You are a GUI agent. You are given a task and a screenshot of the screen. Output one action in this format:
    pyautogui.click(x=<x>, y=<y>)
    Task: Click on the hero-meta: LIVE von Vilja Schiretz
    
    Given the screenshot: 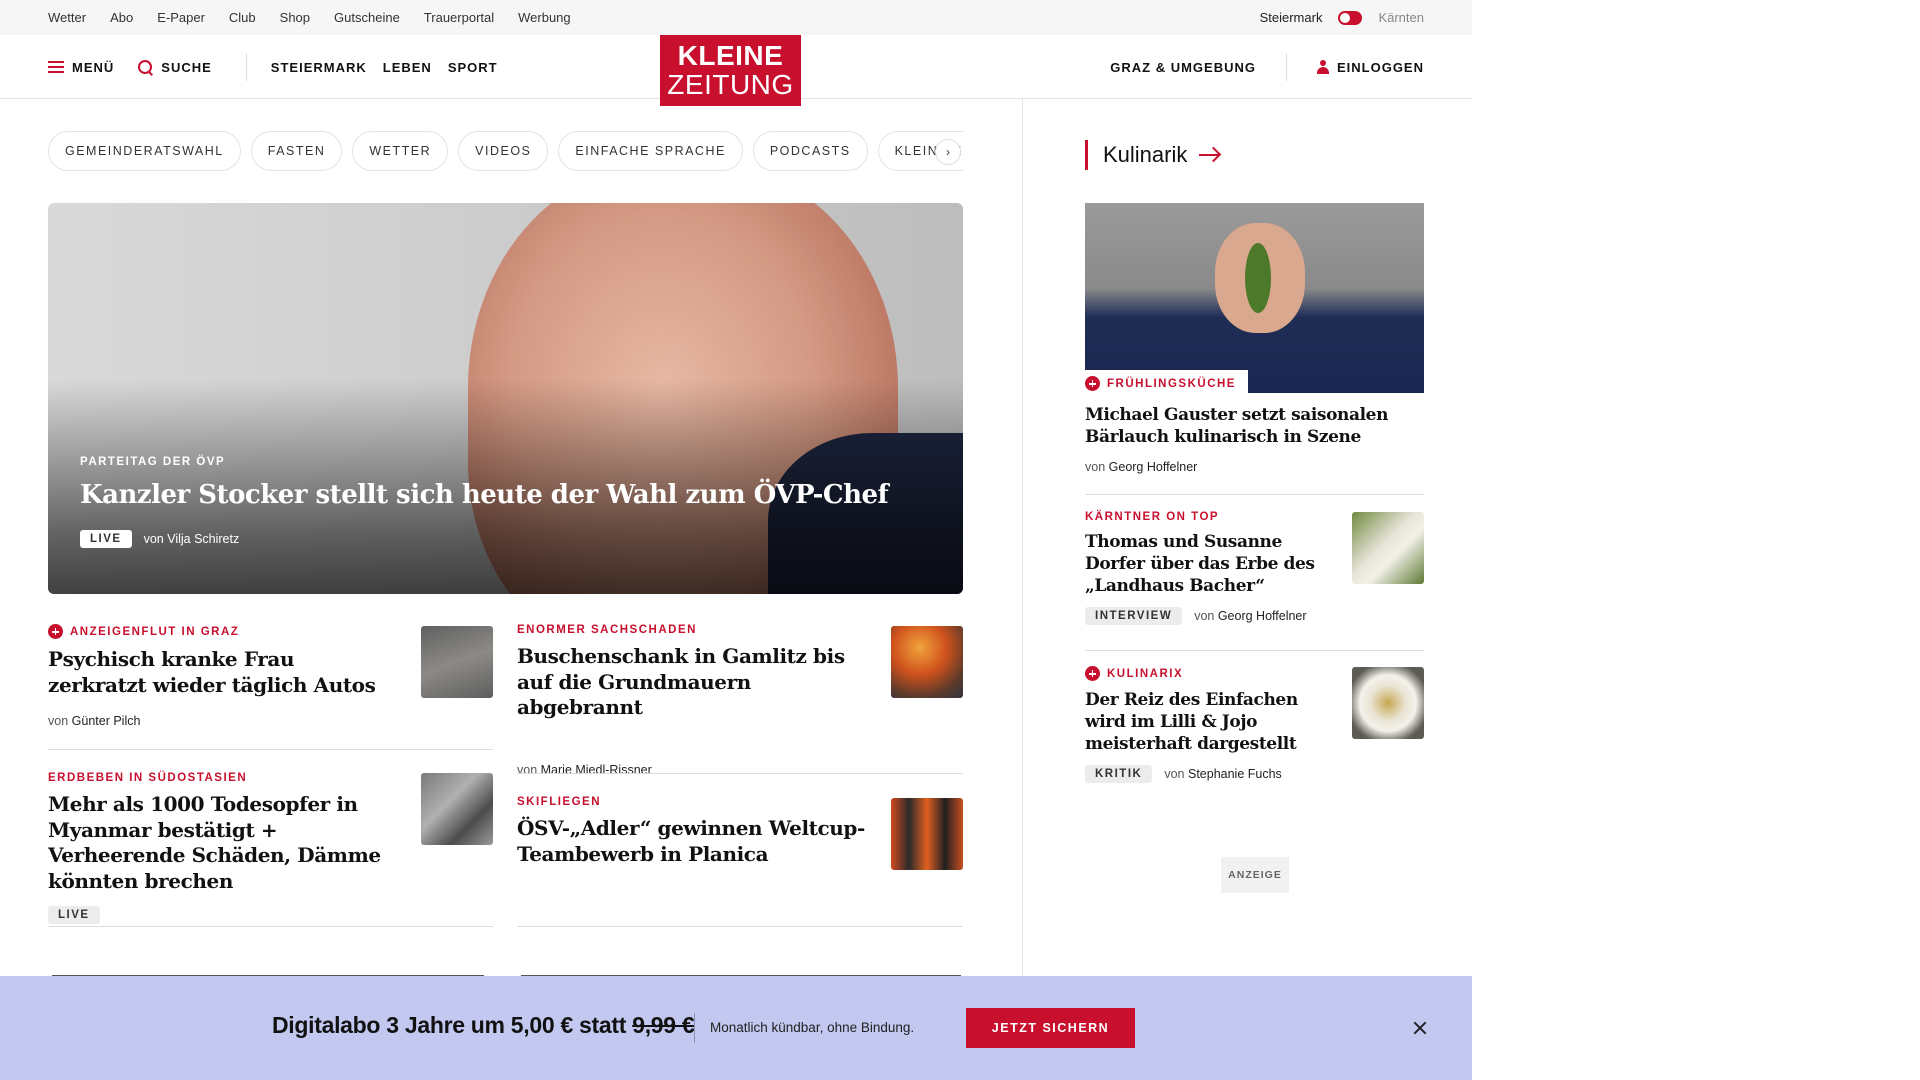 What is the action you would take?
    pyautogui.click(x=490, y=539)
    